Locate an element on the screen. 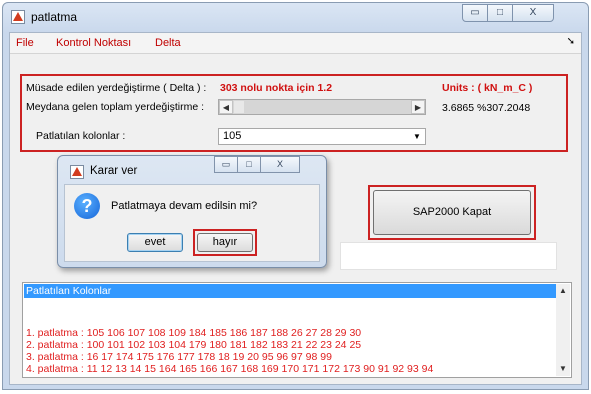  matlab-app-icon is located at coordinates (18, 17).